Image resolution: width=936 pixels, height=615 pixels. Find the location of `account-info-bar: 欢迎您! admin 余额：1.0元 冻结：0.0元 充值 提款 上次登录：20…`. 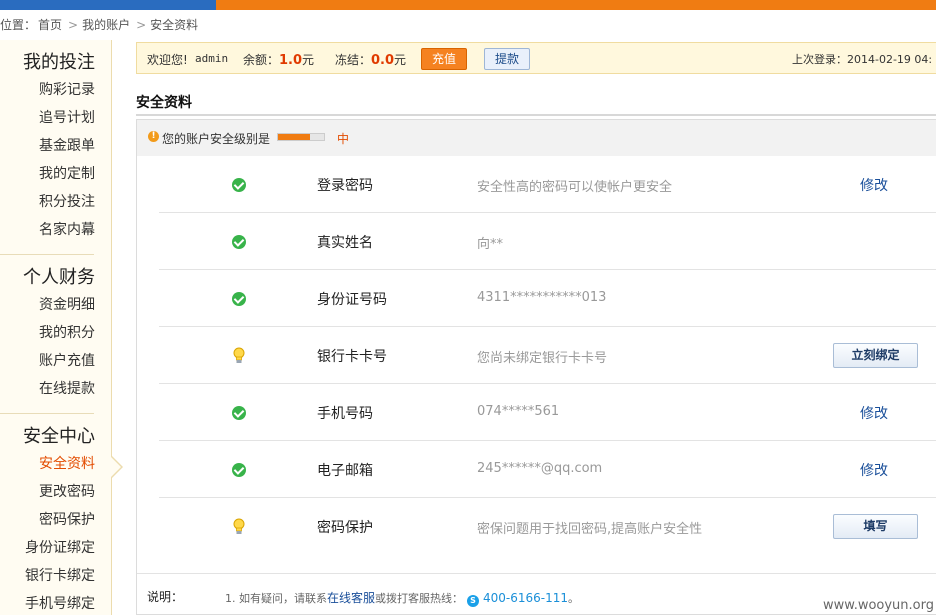

account-info-bar: 欢迎您! admin 余额：1.0元 冻结：0.0元 充值 提款 上次登录：20… is located at coordinates (536, 58).